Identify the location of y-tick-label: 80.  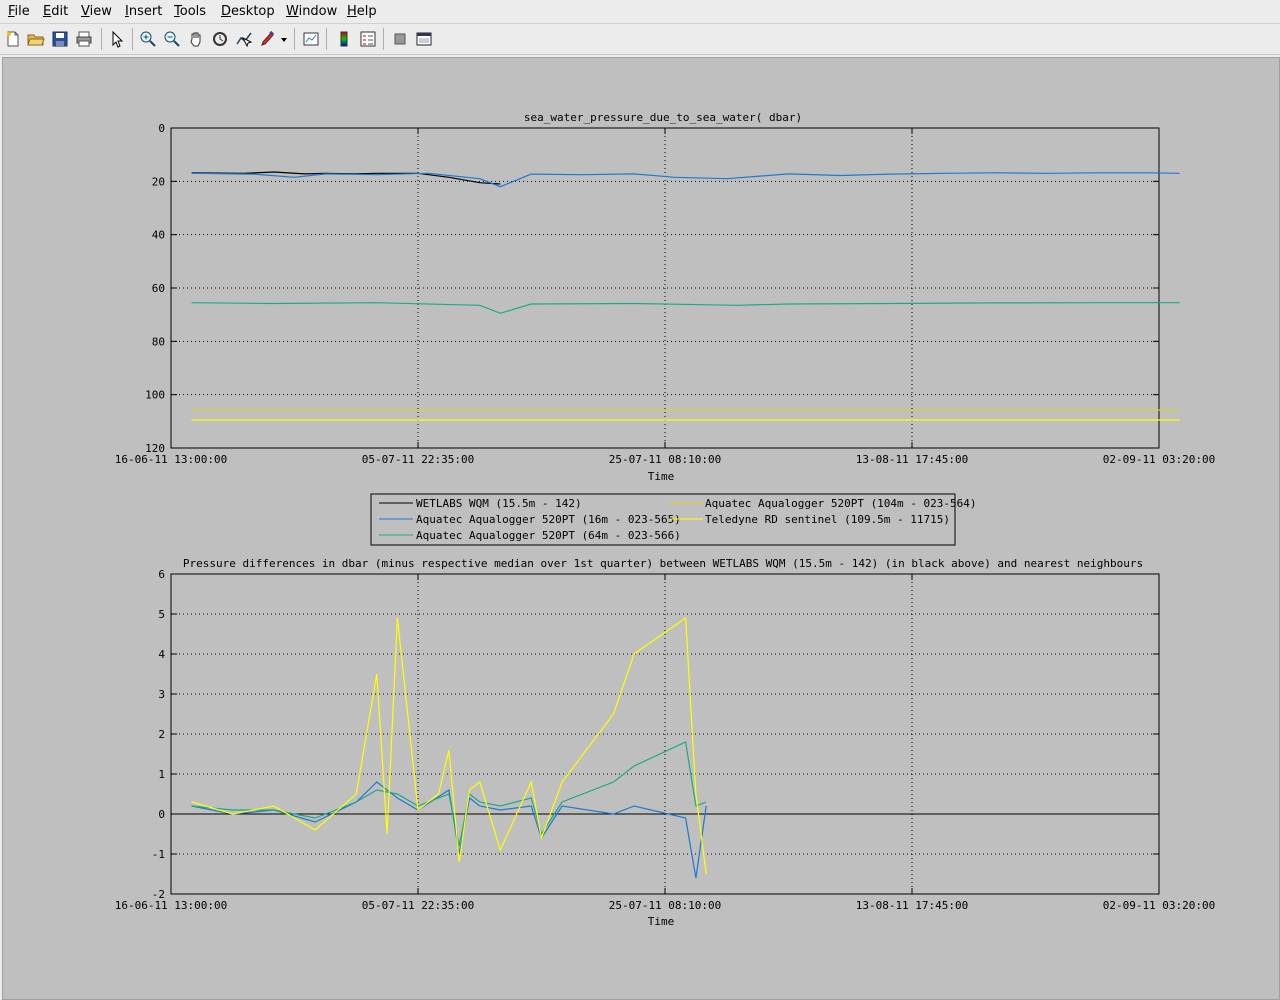
(158, 341).